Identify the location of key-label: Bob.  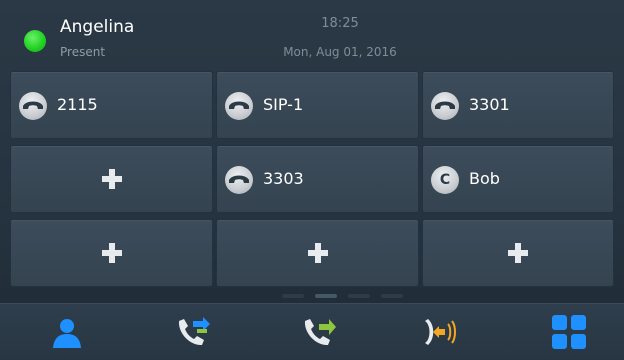
(484, 178).